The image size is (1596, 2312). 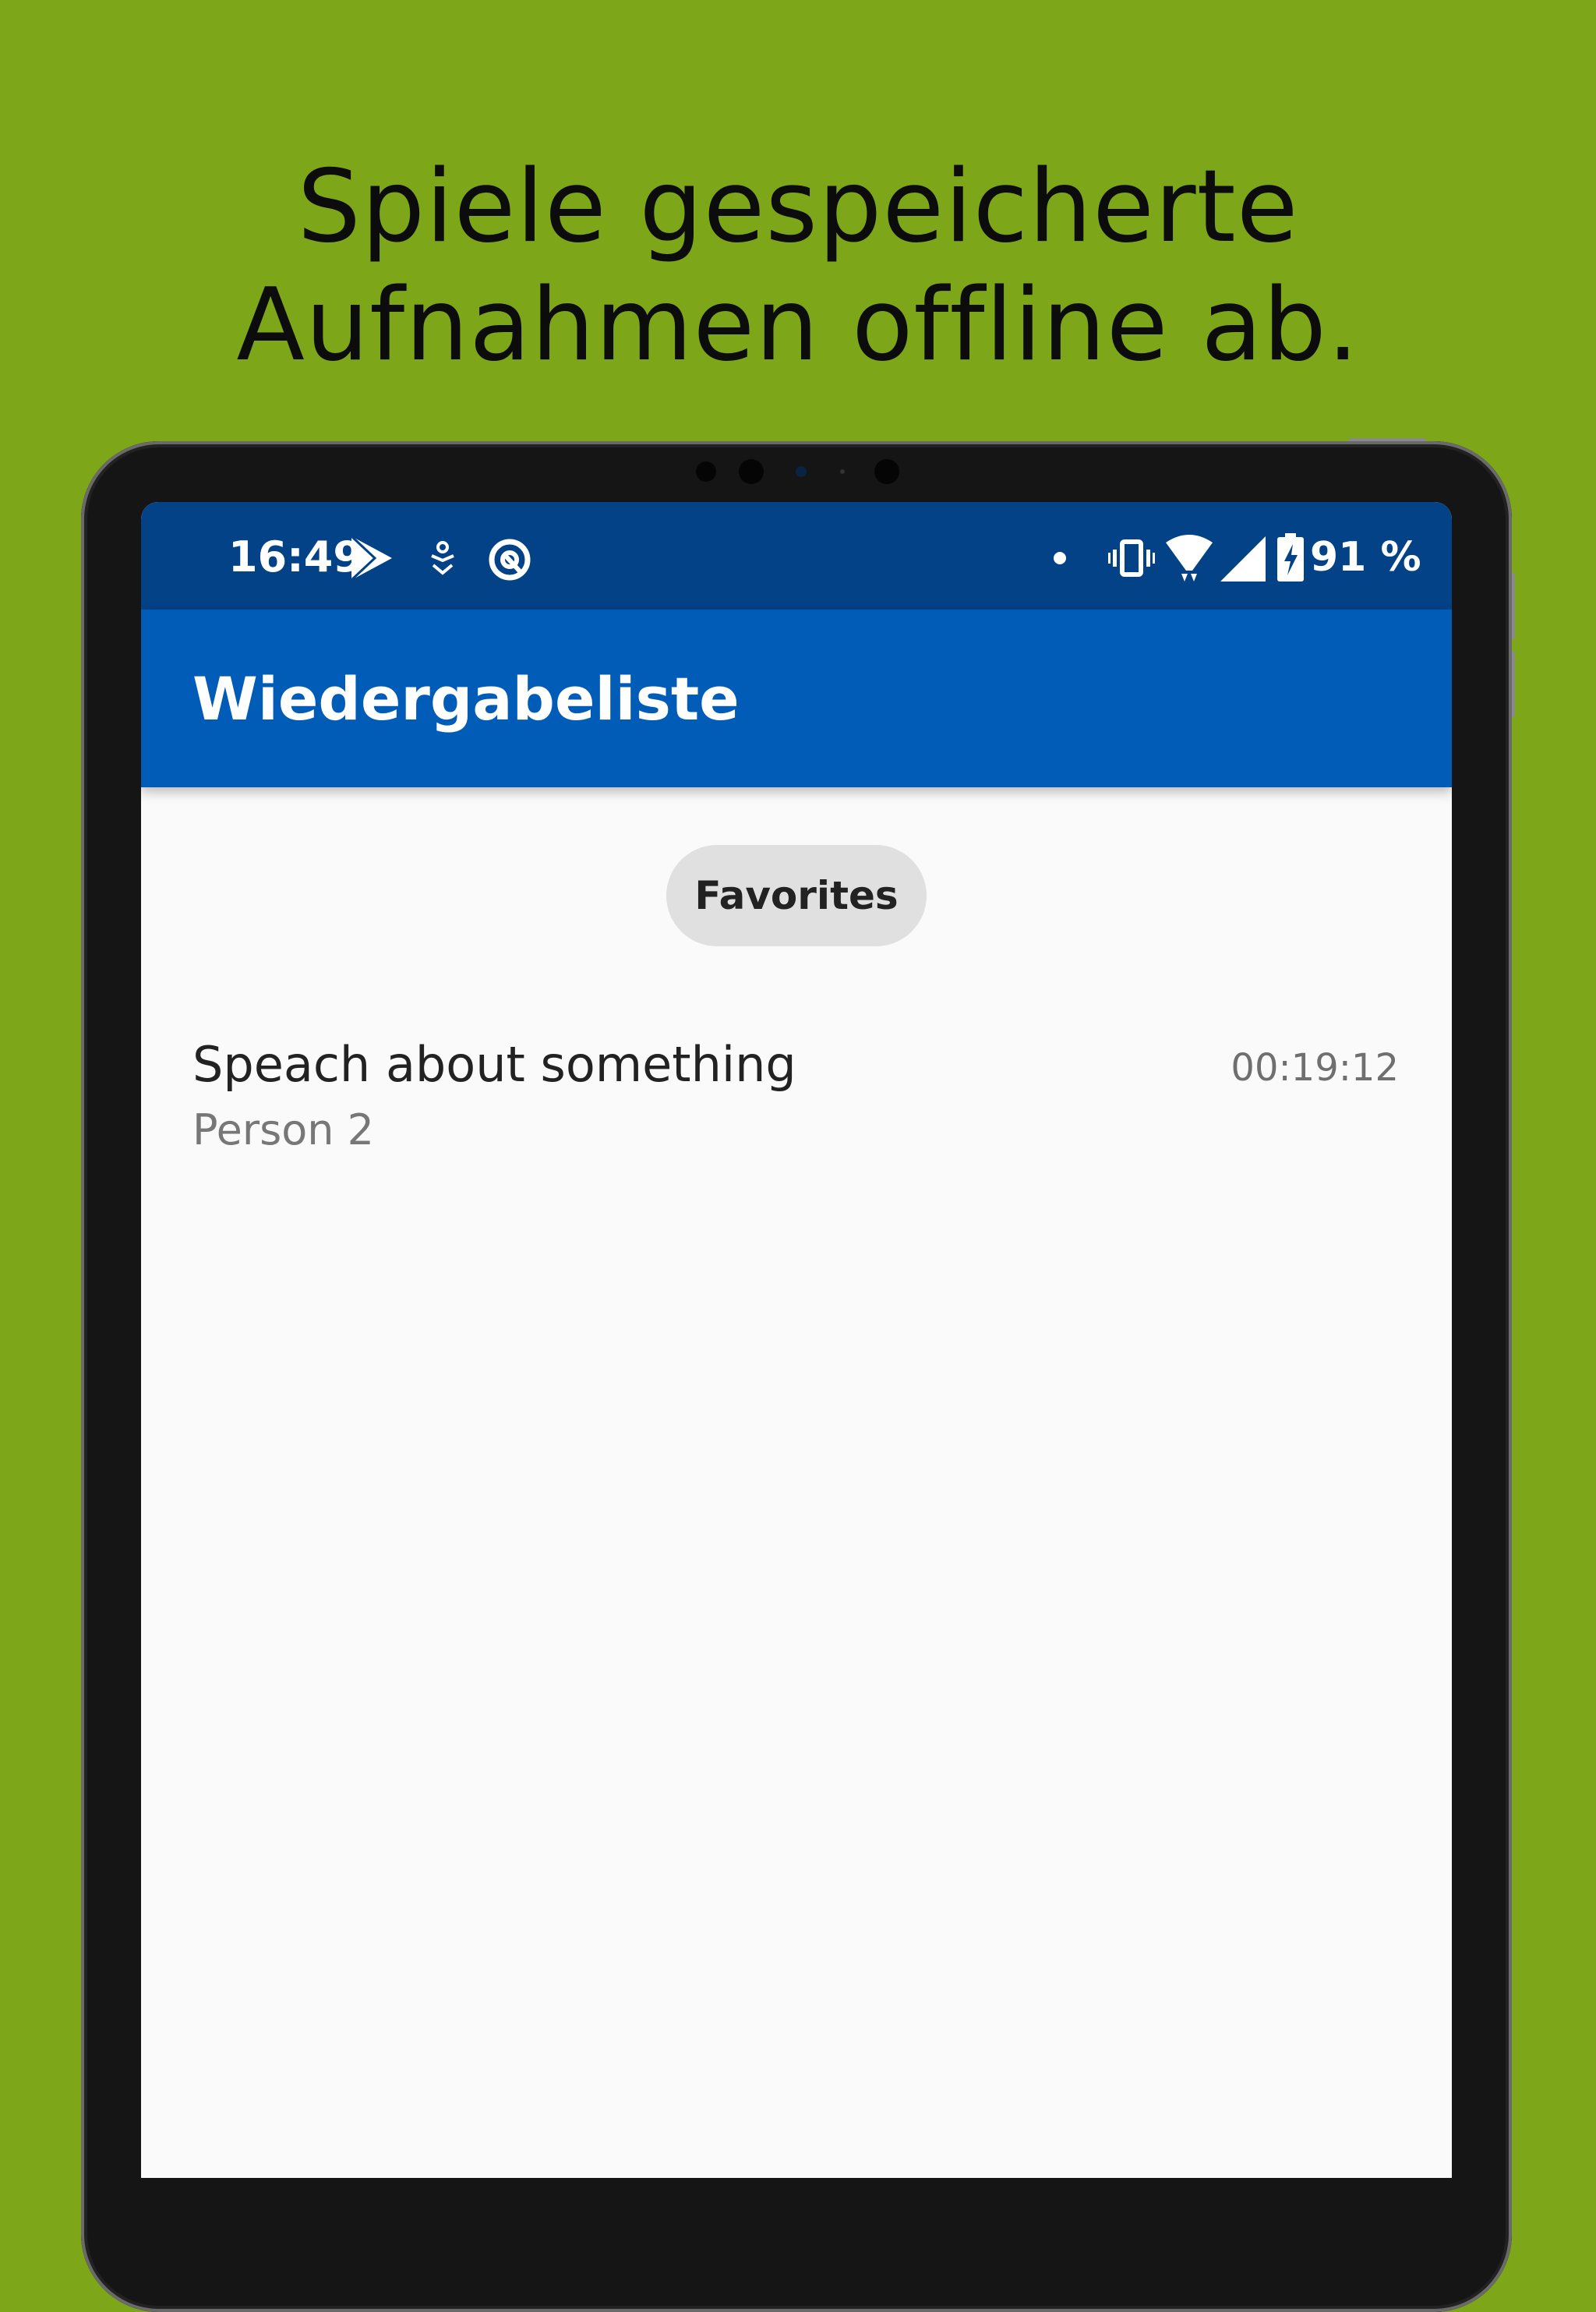 What do you see at coordinates (1131, 558) in the screenshot?
I see `vibrate-icon` at bounding box center [1131, 558].